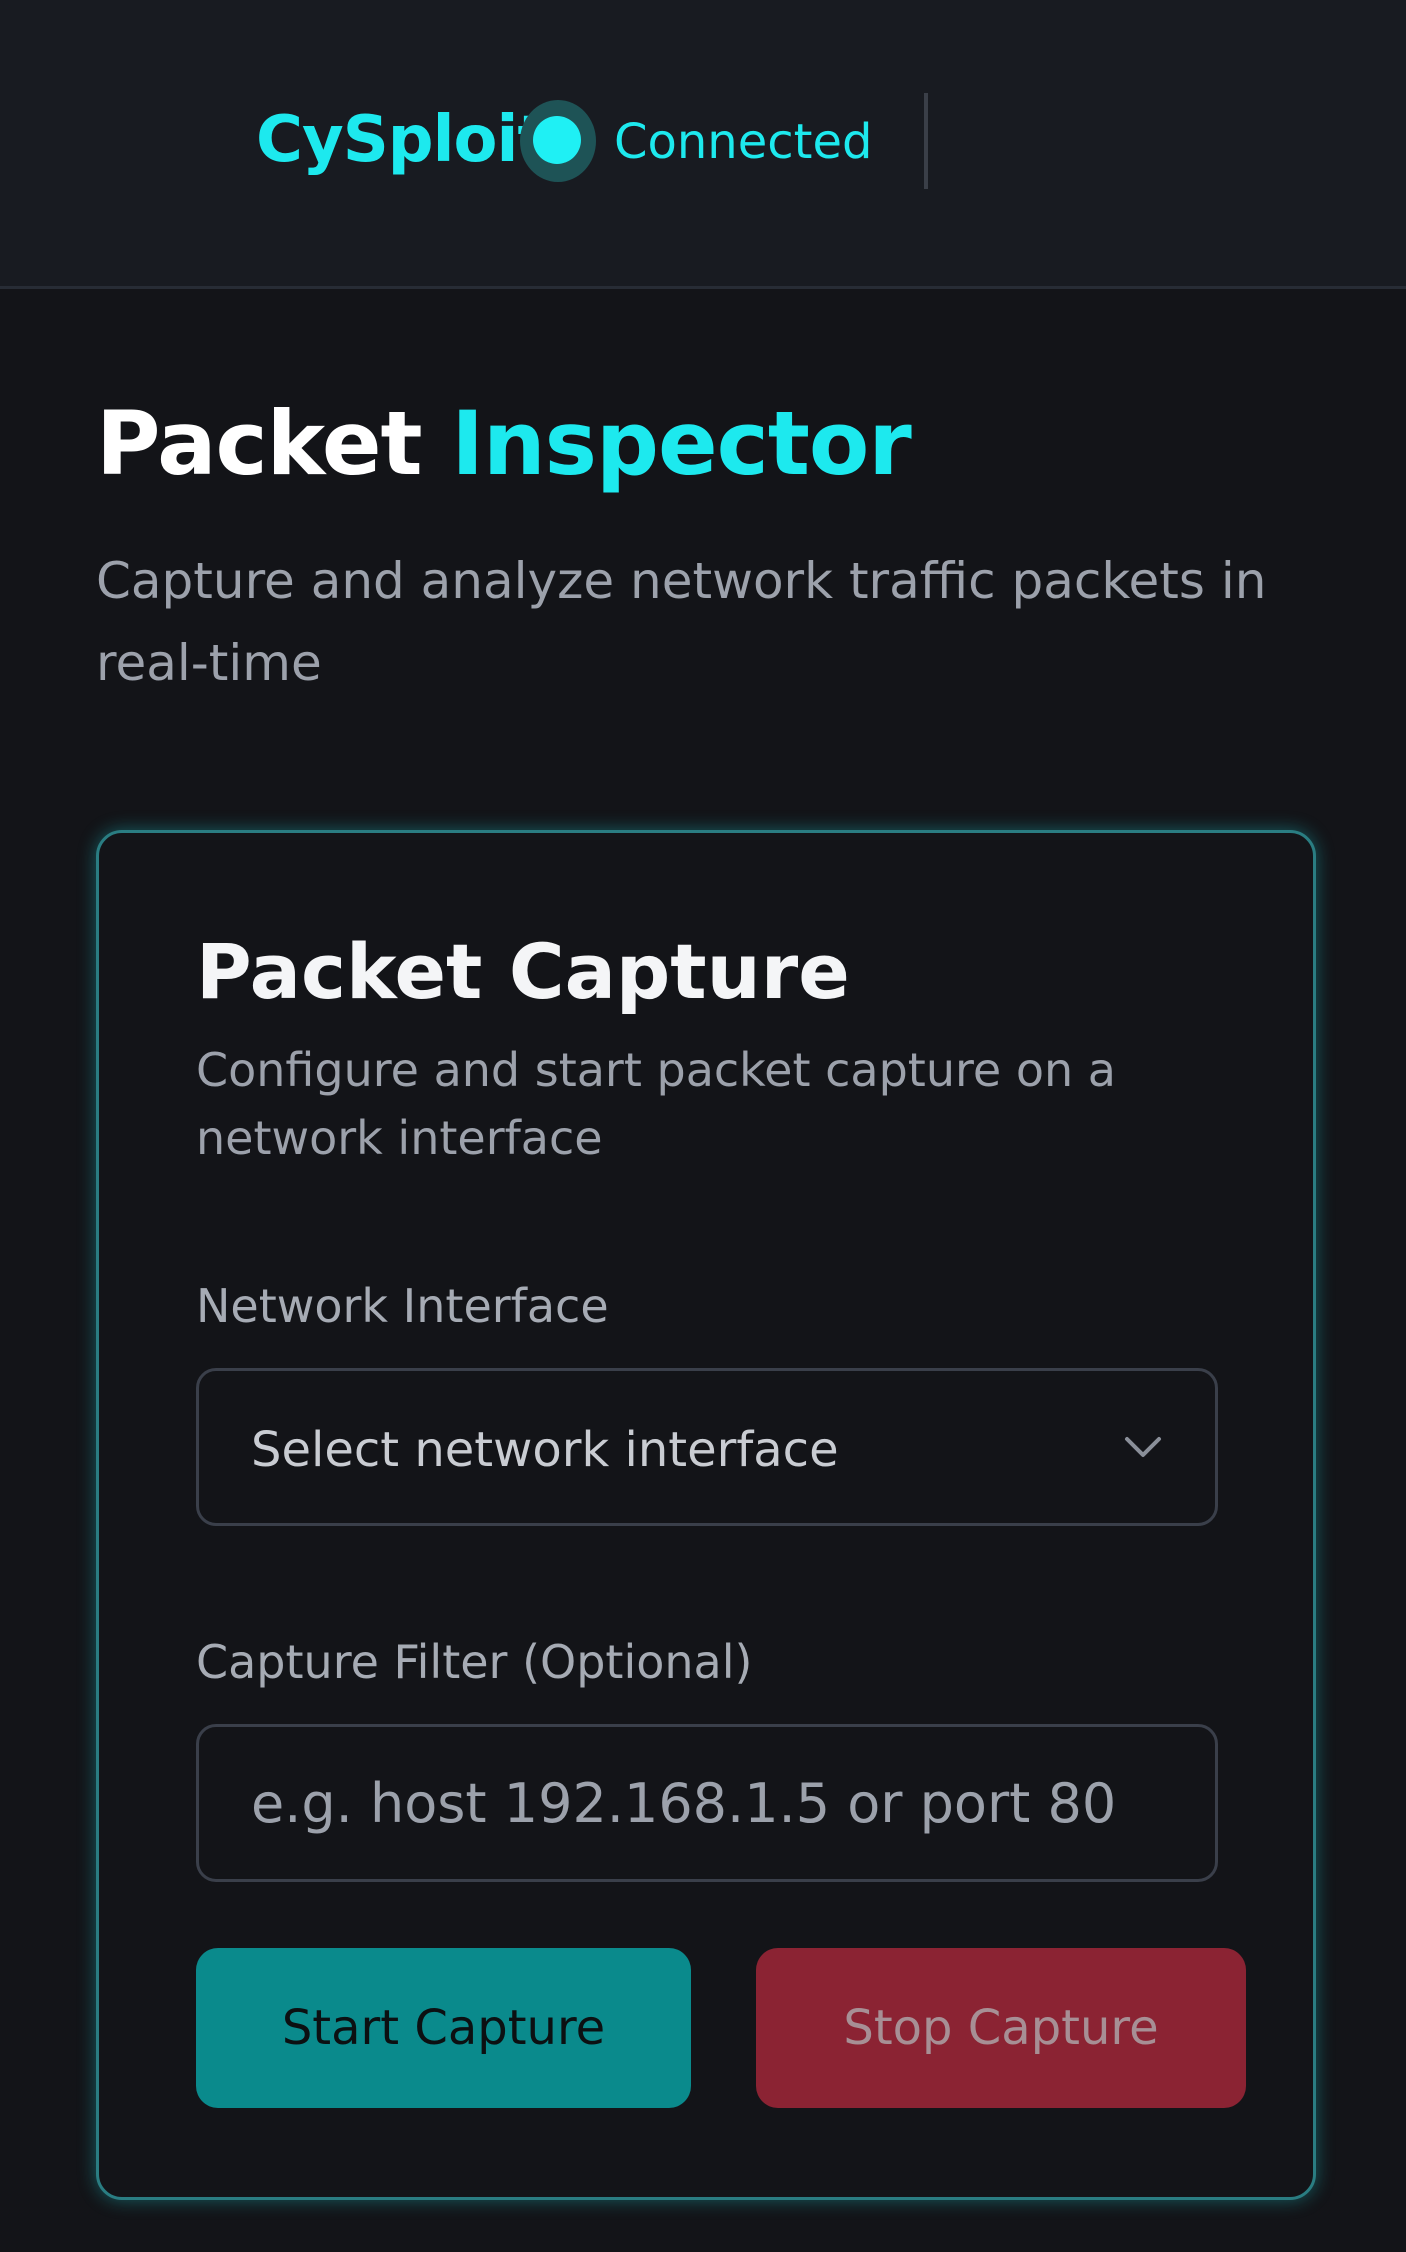 The height and width of the screenshot is (2252, 1406). I want to click on capture-filter-label: Capture Filter (Optional), so click(474, 1662).